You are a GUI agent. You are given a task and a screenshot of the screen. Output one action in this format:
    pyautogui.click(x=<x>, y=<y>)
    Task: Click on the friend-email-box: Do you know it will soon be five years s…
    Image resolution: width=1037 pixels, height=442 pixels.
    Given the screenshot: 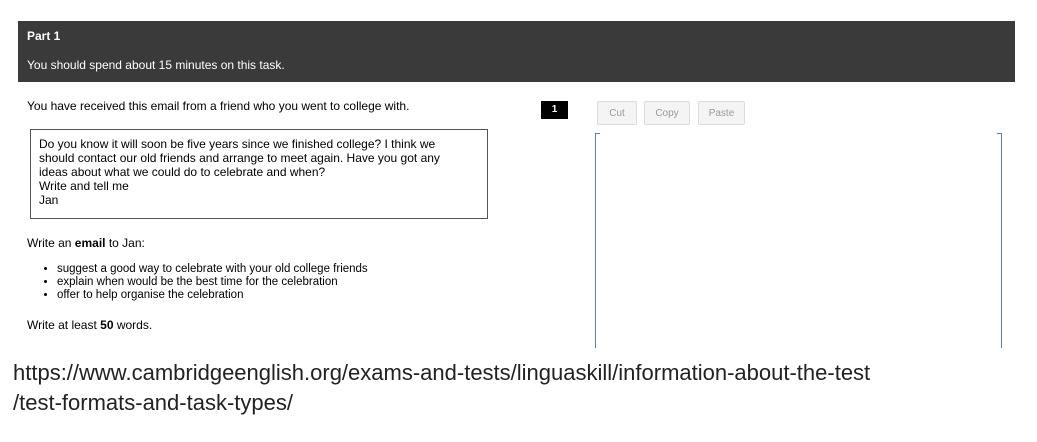 What is the action you would take?
    pyautogui.click(x=259, y=174)
    